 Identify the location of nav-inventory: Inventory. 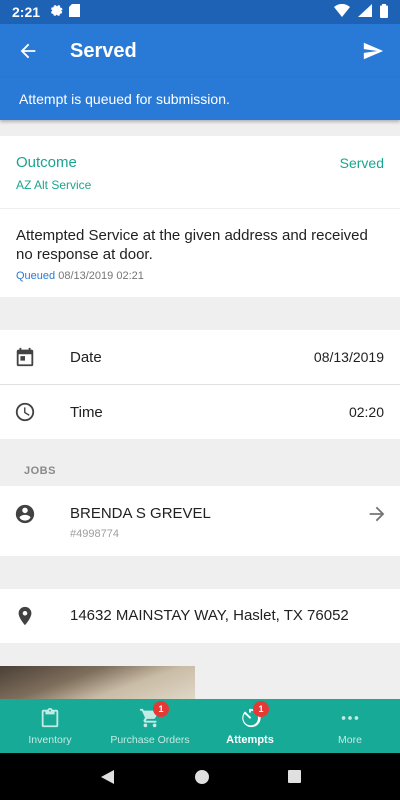
(50, 726).